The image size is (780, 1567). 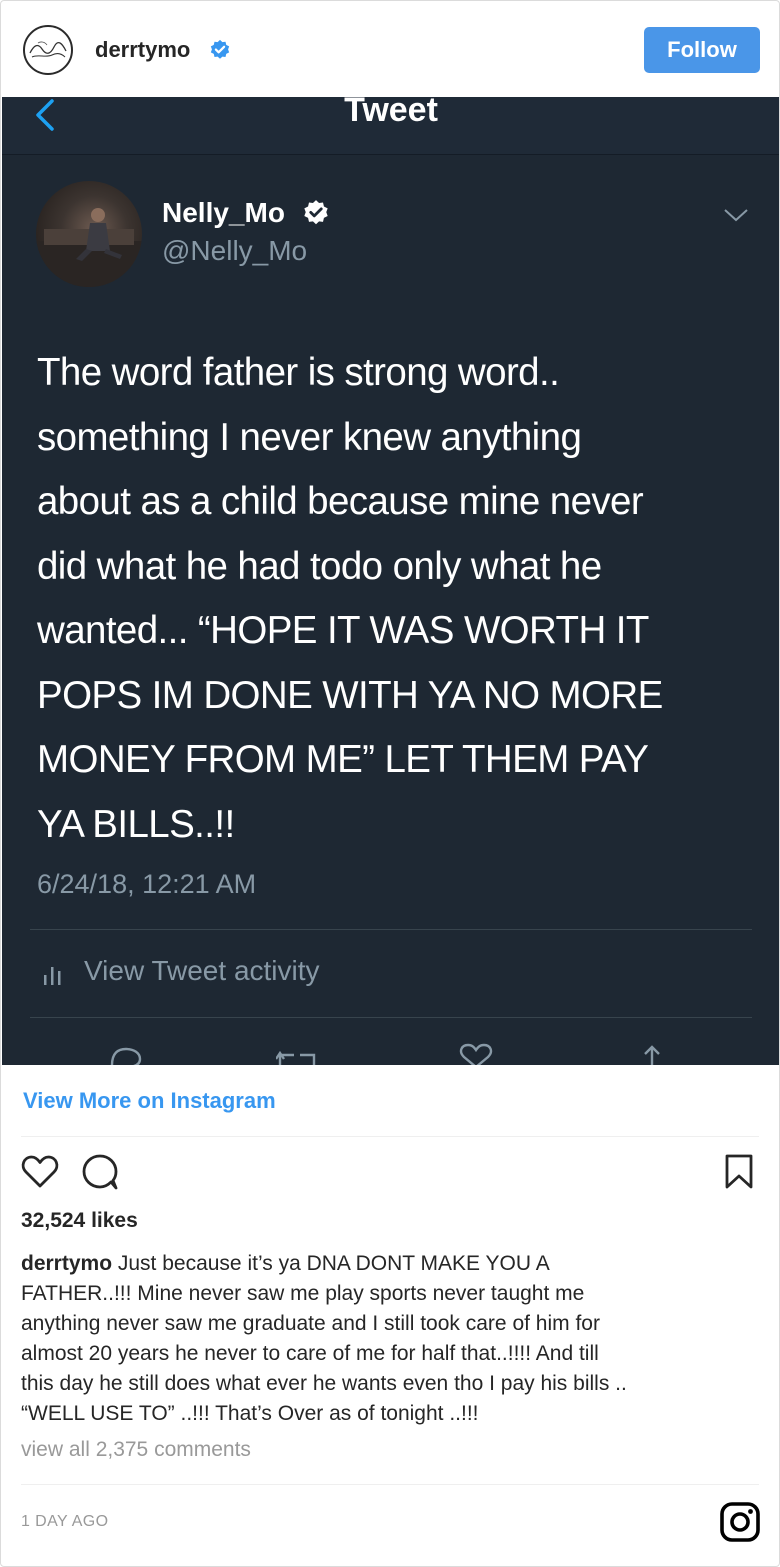 I want to click on bar-chart-icon, so click(x=52, y=976).